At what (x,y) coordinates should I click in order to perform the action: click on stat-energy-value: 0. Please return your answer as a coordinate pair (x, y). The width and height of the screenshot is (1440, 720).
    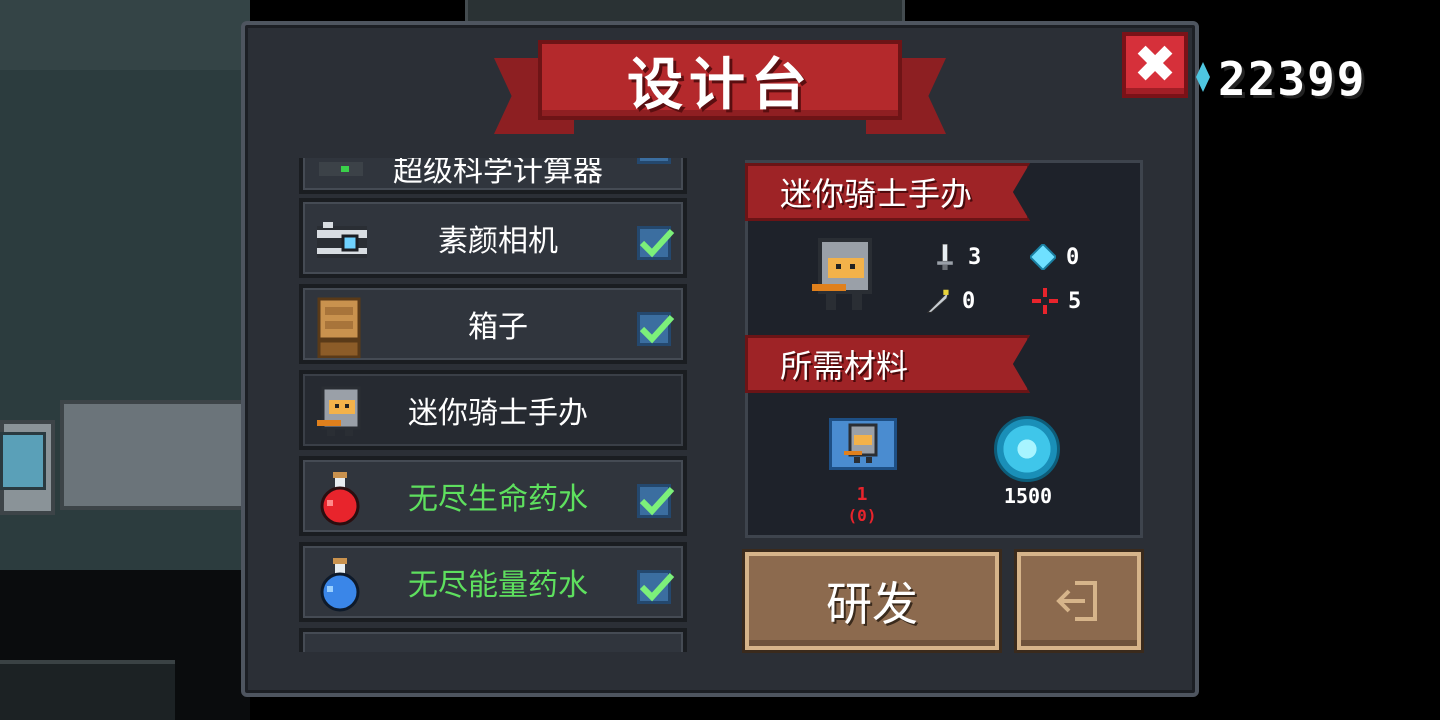
    Looking at the image, I should click on (1073, 257).